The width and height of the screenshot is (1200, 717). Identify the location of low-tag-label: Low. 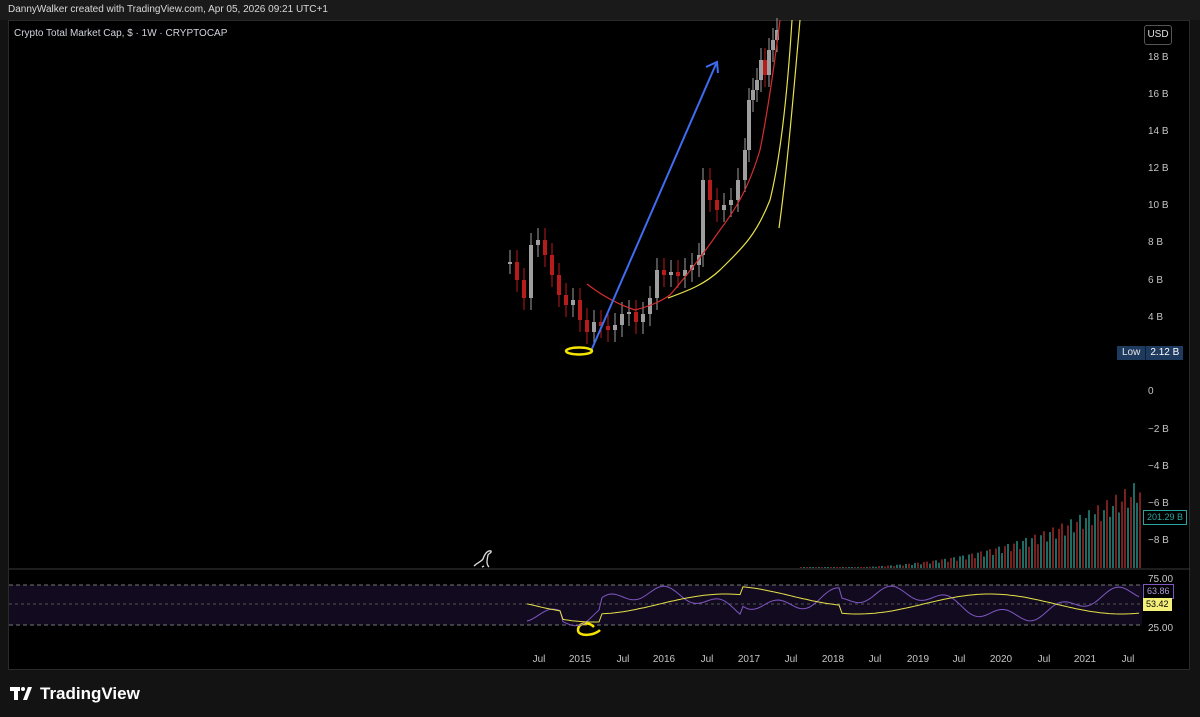
(1131, 353).